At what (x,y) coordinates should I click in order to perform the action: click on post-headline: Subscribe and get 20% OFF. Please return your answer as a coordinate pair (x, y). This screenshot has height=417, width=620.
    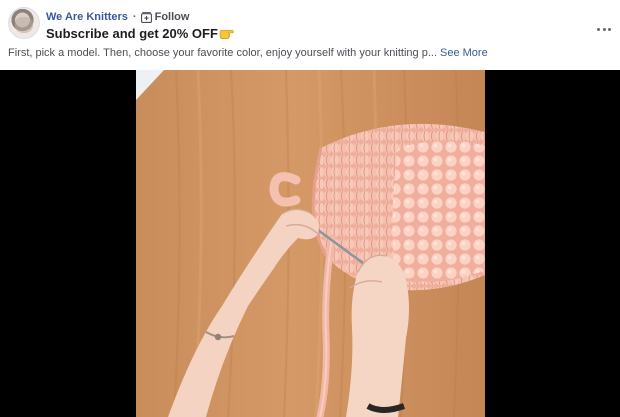
    Looking at the image, I should click on (141, 33).